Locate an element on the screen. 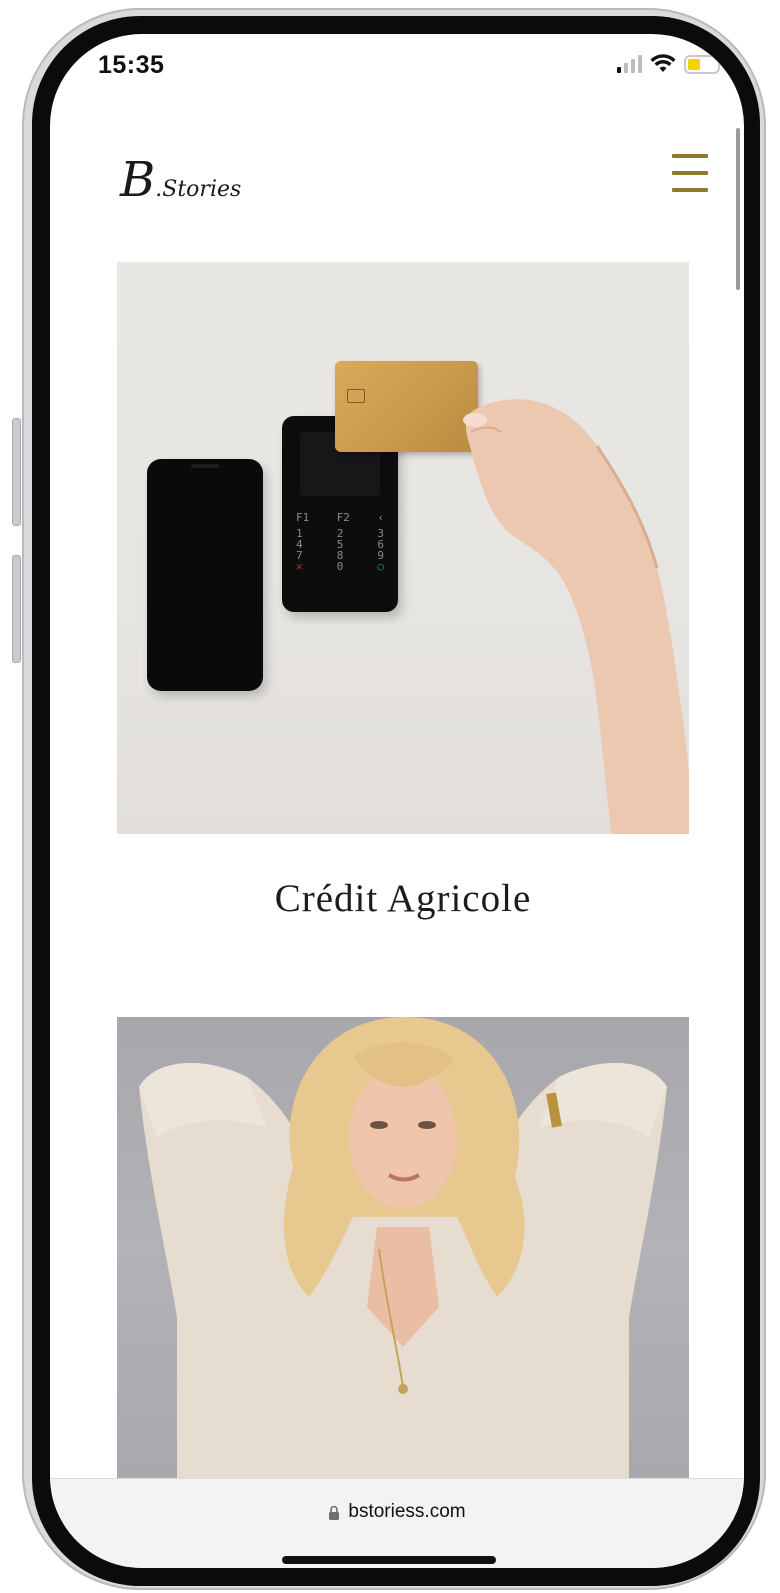  home-indicator is located at coordinates (389, 1560).